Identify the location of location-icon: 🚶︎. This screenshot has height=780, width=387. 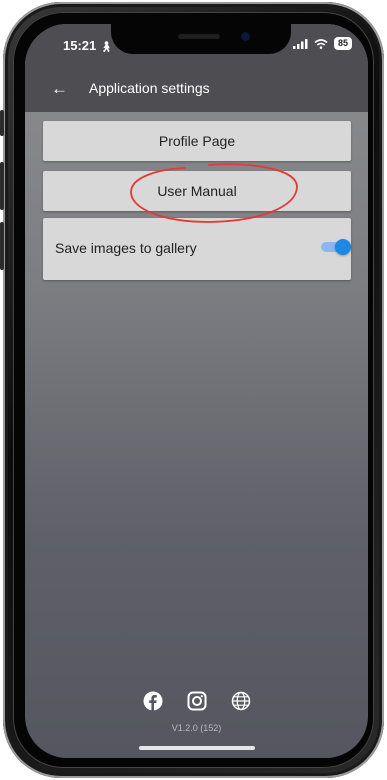
(106, 47).